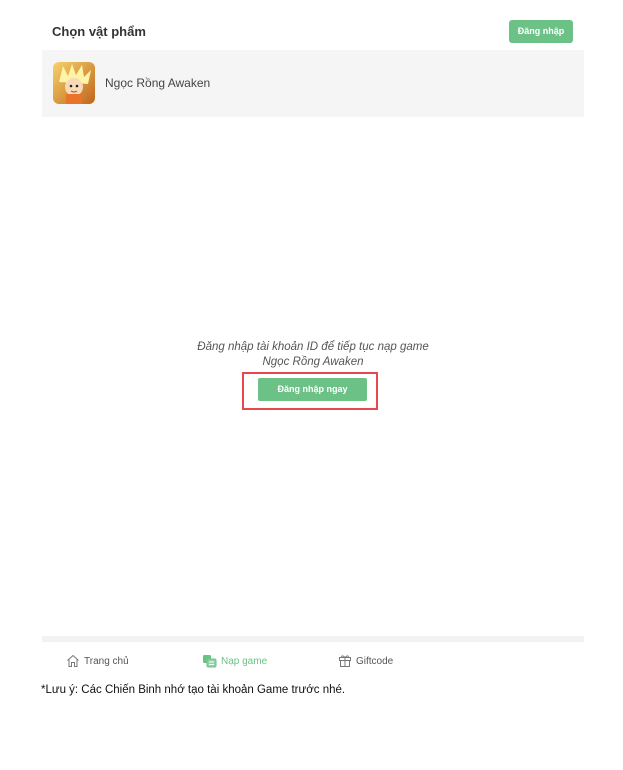 This screenshot has height=770, width=623. I want to click on nav-item-home: Trang chủ, so click(97, 661).